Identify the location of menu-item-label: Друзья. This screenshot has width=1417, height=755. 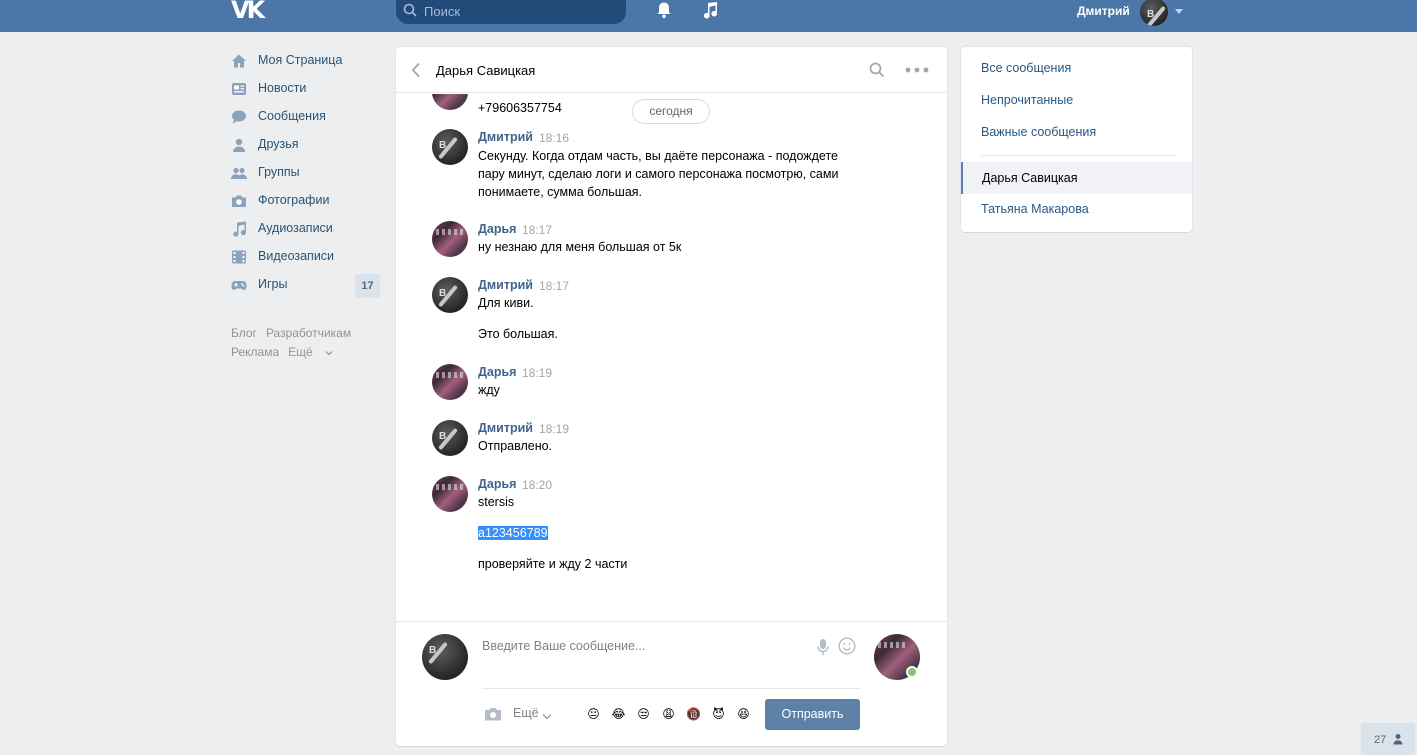
(278, 144).